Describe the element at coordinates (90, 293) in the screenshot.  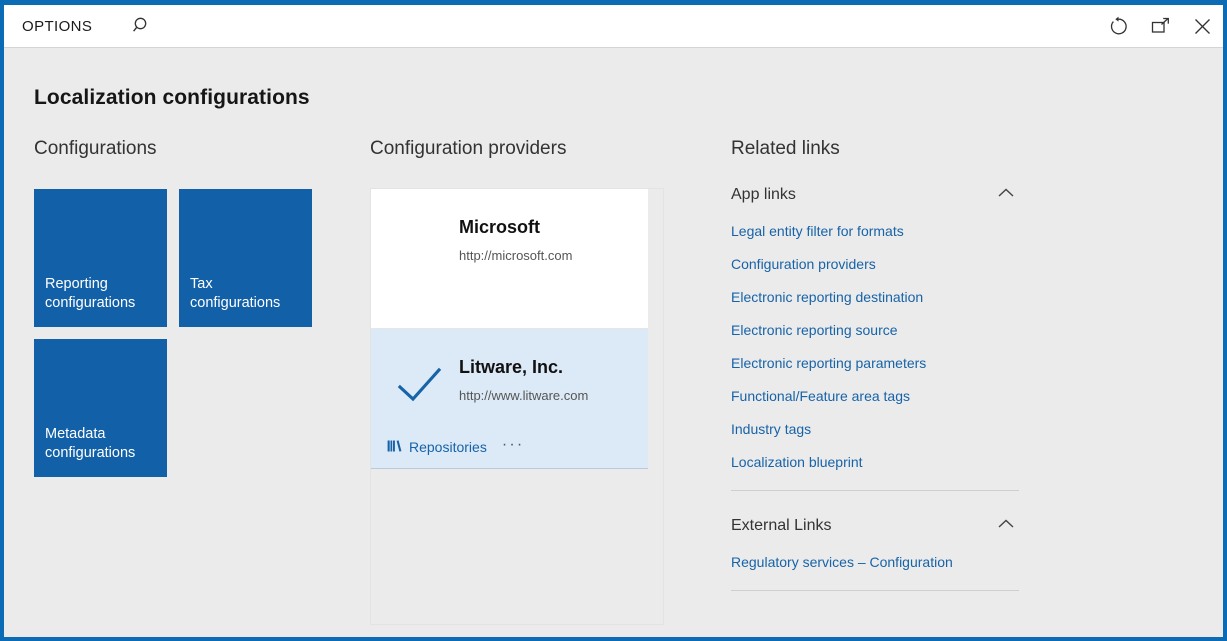
I see `tile-label: Reporting configurations` at that location.